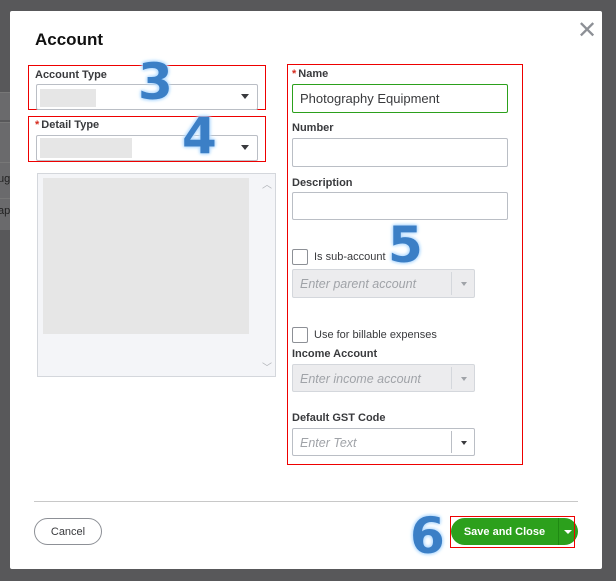 Image resolution: width=616 pixels, height=581 pixels. What do you see at coordinates (146, 256) in the screenshot?
I see `detail-description-text` at bounding box center [146, 256].